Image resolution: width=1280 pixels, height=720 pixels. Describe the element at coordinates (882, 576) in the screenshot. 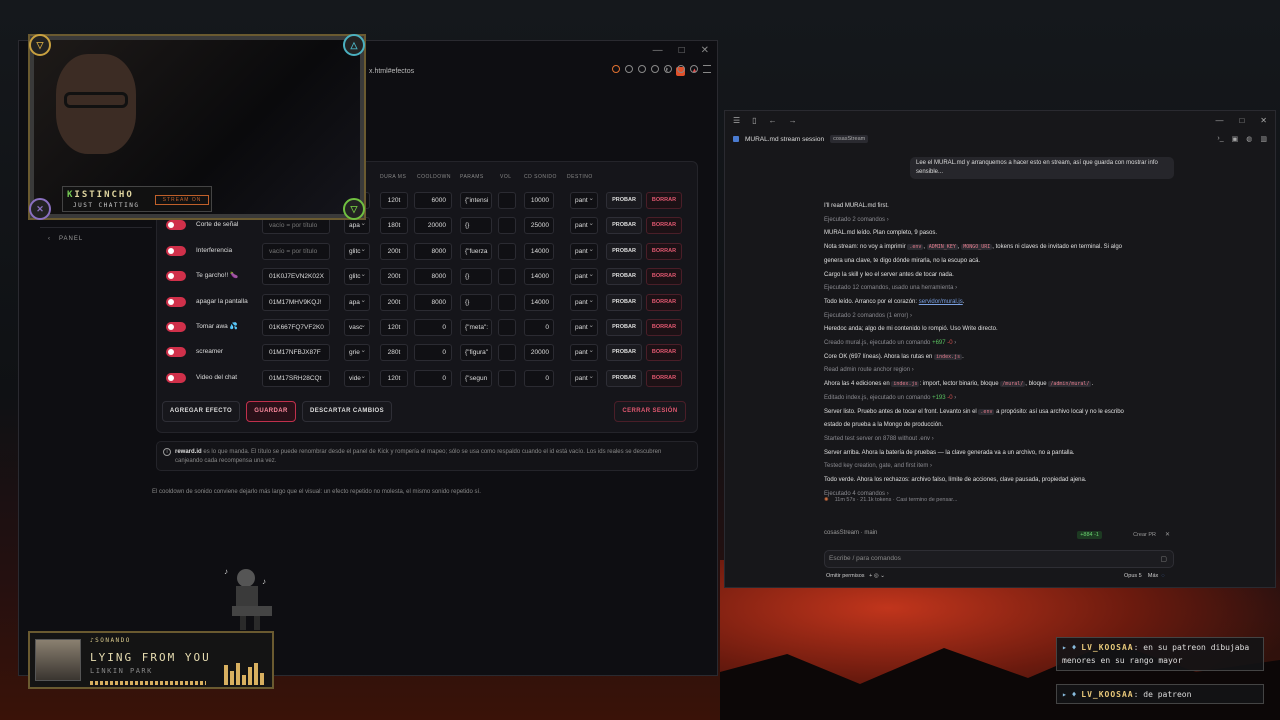

I see `chevron-down-icon: ⌄` at that location.